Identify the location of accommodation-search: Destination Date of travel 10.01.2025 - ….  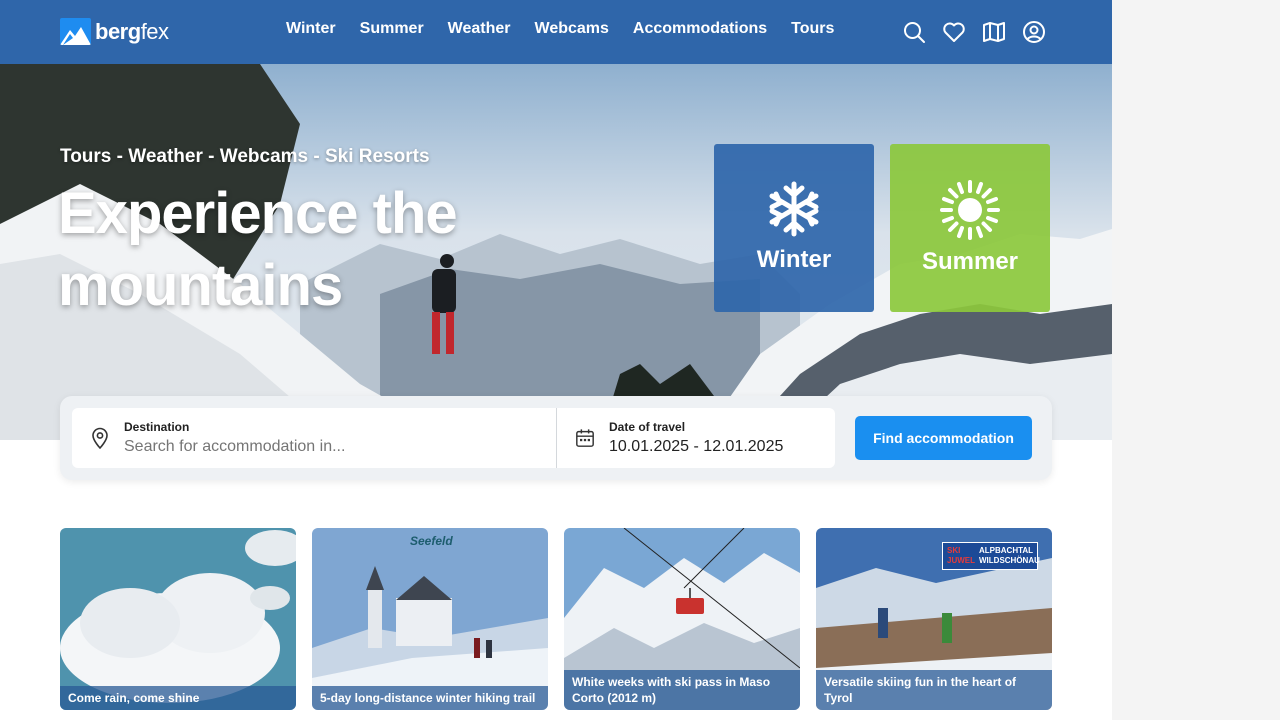
(556, 438).